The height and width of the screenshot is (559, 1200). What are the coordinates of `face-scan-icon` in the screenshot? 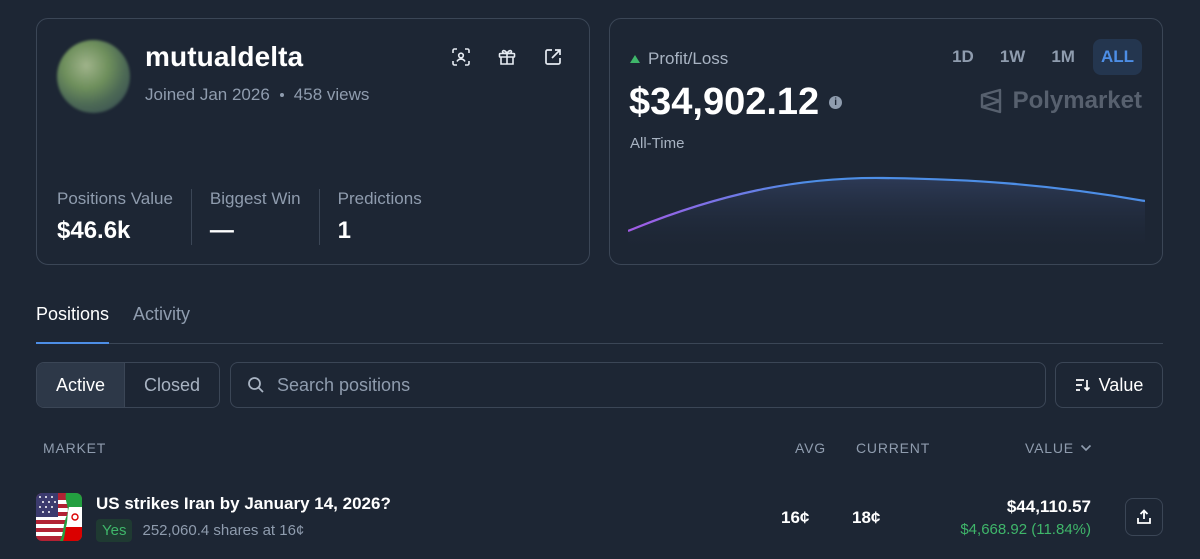 It's located at (461, 57).